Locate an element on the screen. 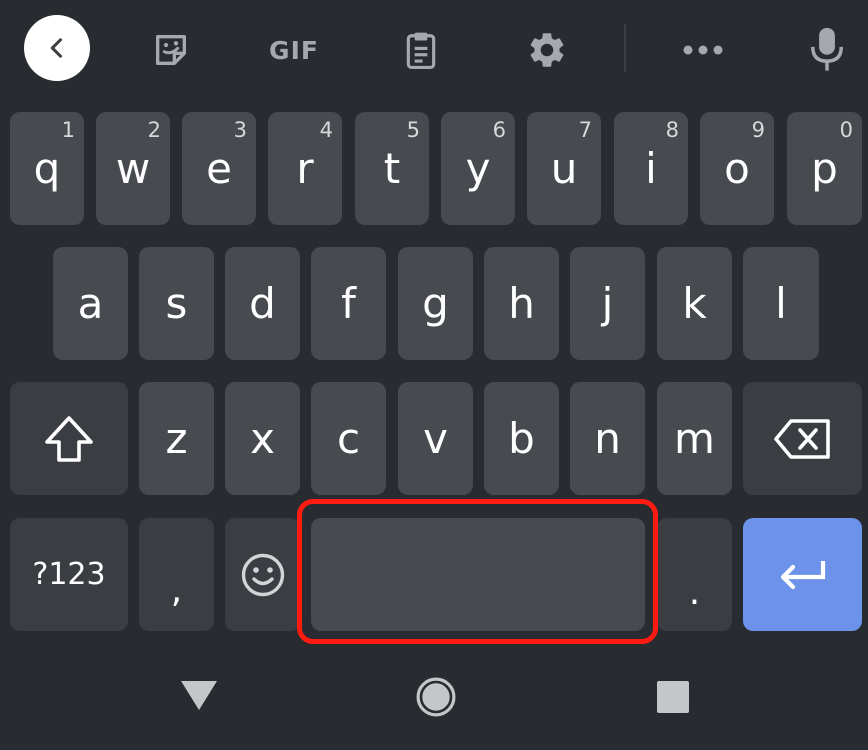  key-label is located at coordinates (478, 574).